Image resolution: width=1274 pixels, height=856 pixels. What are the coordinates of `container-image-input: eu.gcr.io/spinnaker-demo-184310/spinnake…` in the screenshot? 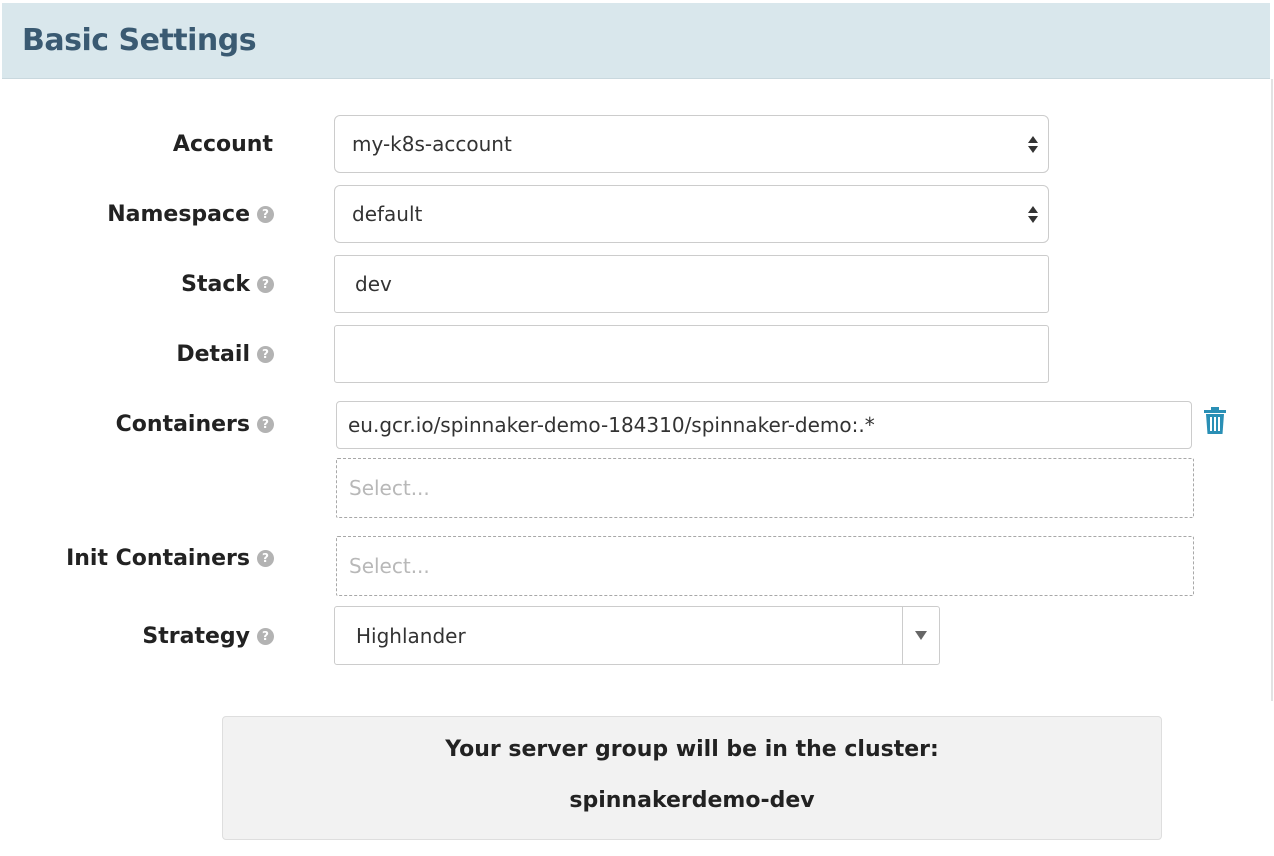 It's located at (764, 425).